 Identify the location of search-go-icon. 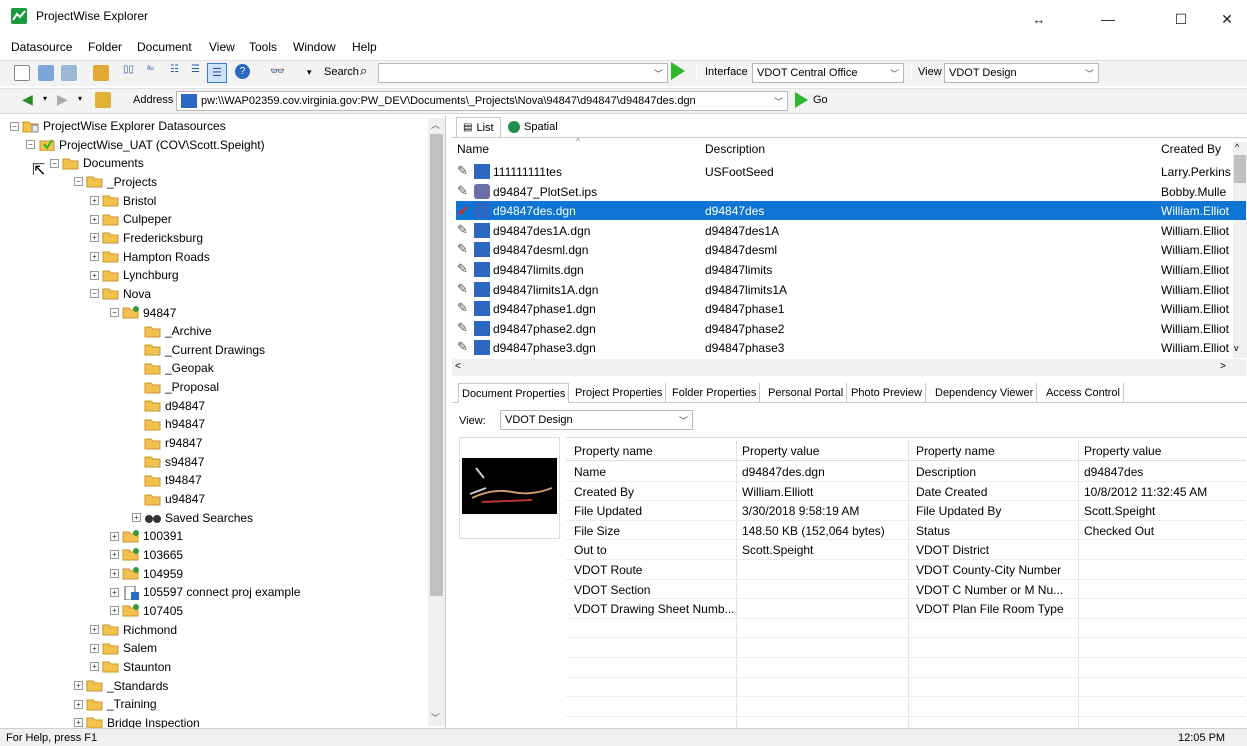
(678, 71).